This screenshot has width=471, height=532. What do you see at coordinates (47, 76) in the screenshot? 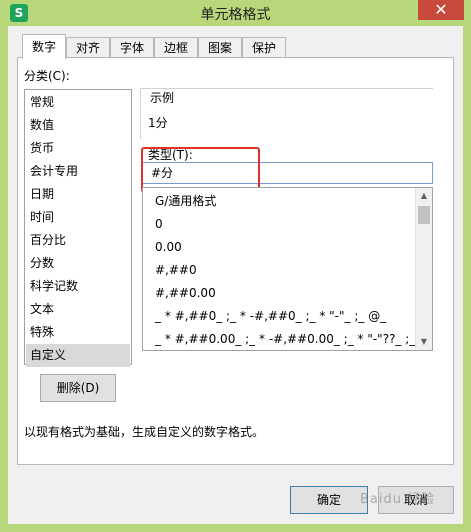
I see `category-label: 分类(C):` at bounding box center [47, 76].